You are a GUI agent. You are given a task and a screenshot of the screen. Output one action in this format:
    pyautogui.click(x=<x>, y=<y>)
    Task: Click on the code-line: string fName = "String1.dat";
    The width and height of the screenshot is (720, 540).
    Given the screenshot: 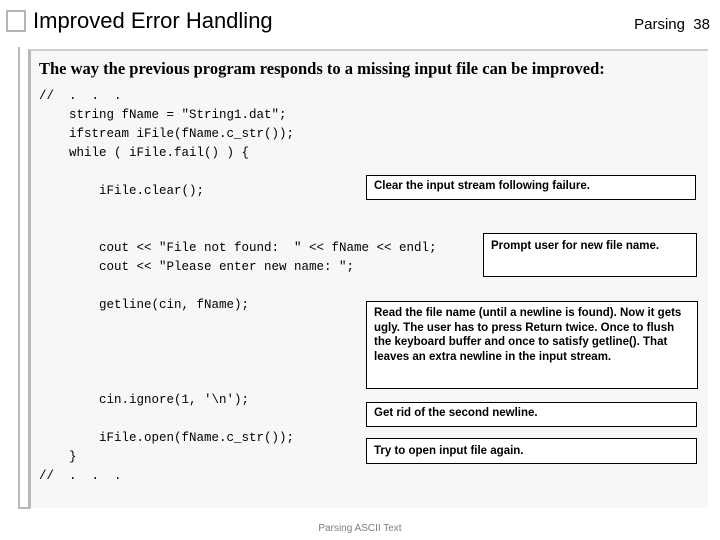 What is the action you would take?
    pyautogui.click(x=163, y=115)
    